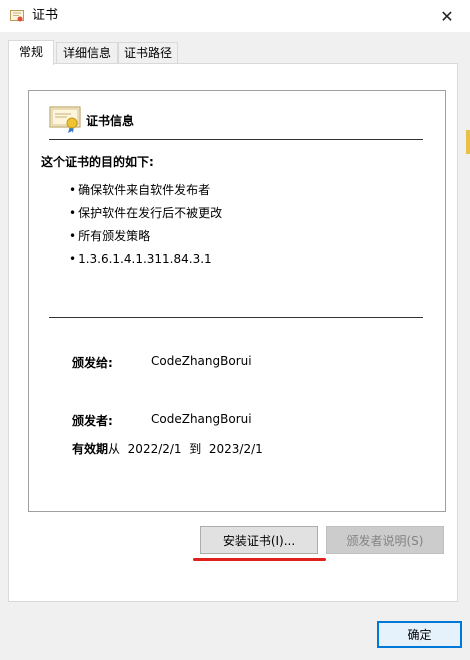 The height and width of the screenshot is (660, 470). I want to click on background-window-edge, so click(468, 142).